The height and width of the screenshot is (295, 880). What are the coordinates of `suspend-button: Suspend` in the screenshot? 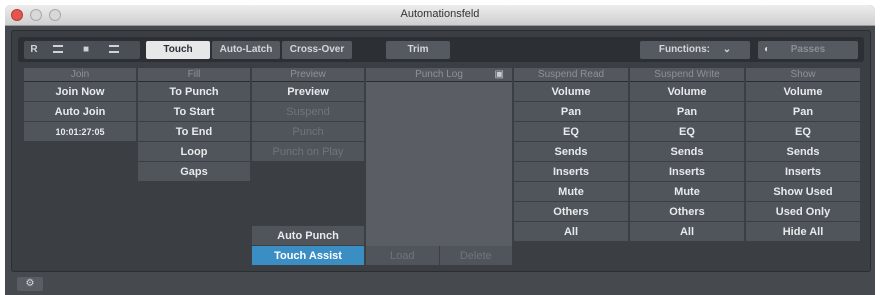 It's located at (308, 112).